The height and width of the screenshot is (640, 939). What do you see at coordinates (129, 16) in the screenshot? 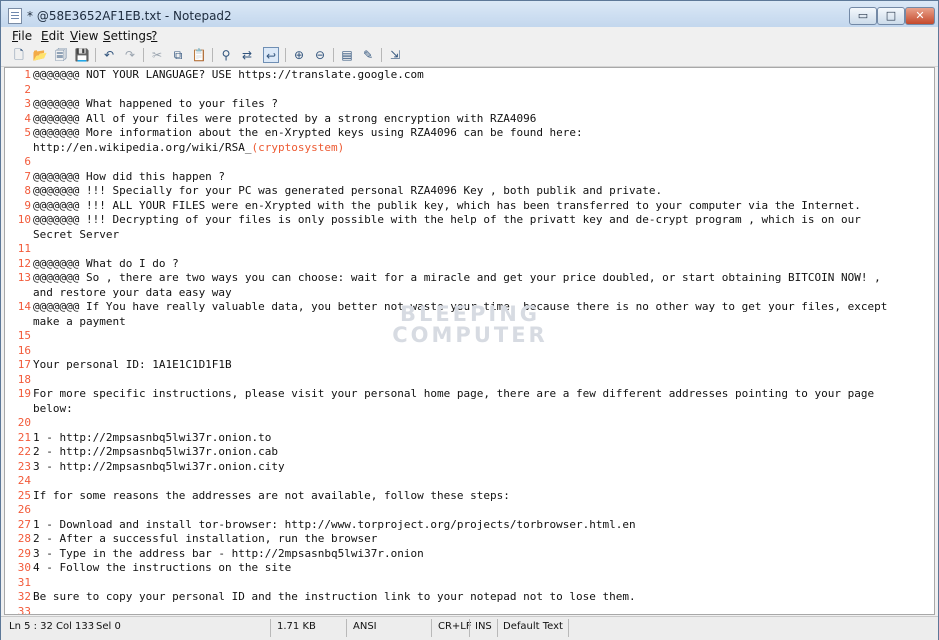
I see `window-title: * @58E3652AF1EB.txt - Notepad2` at bounding box center [129, 16].